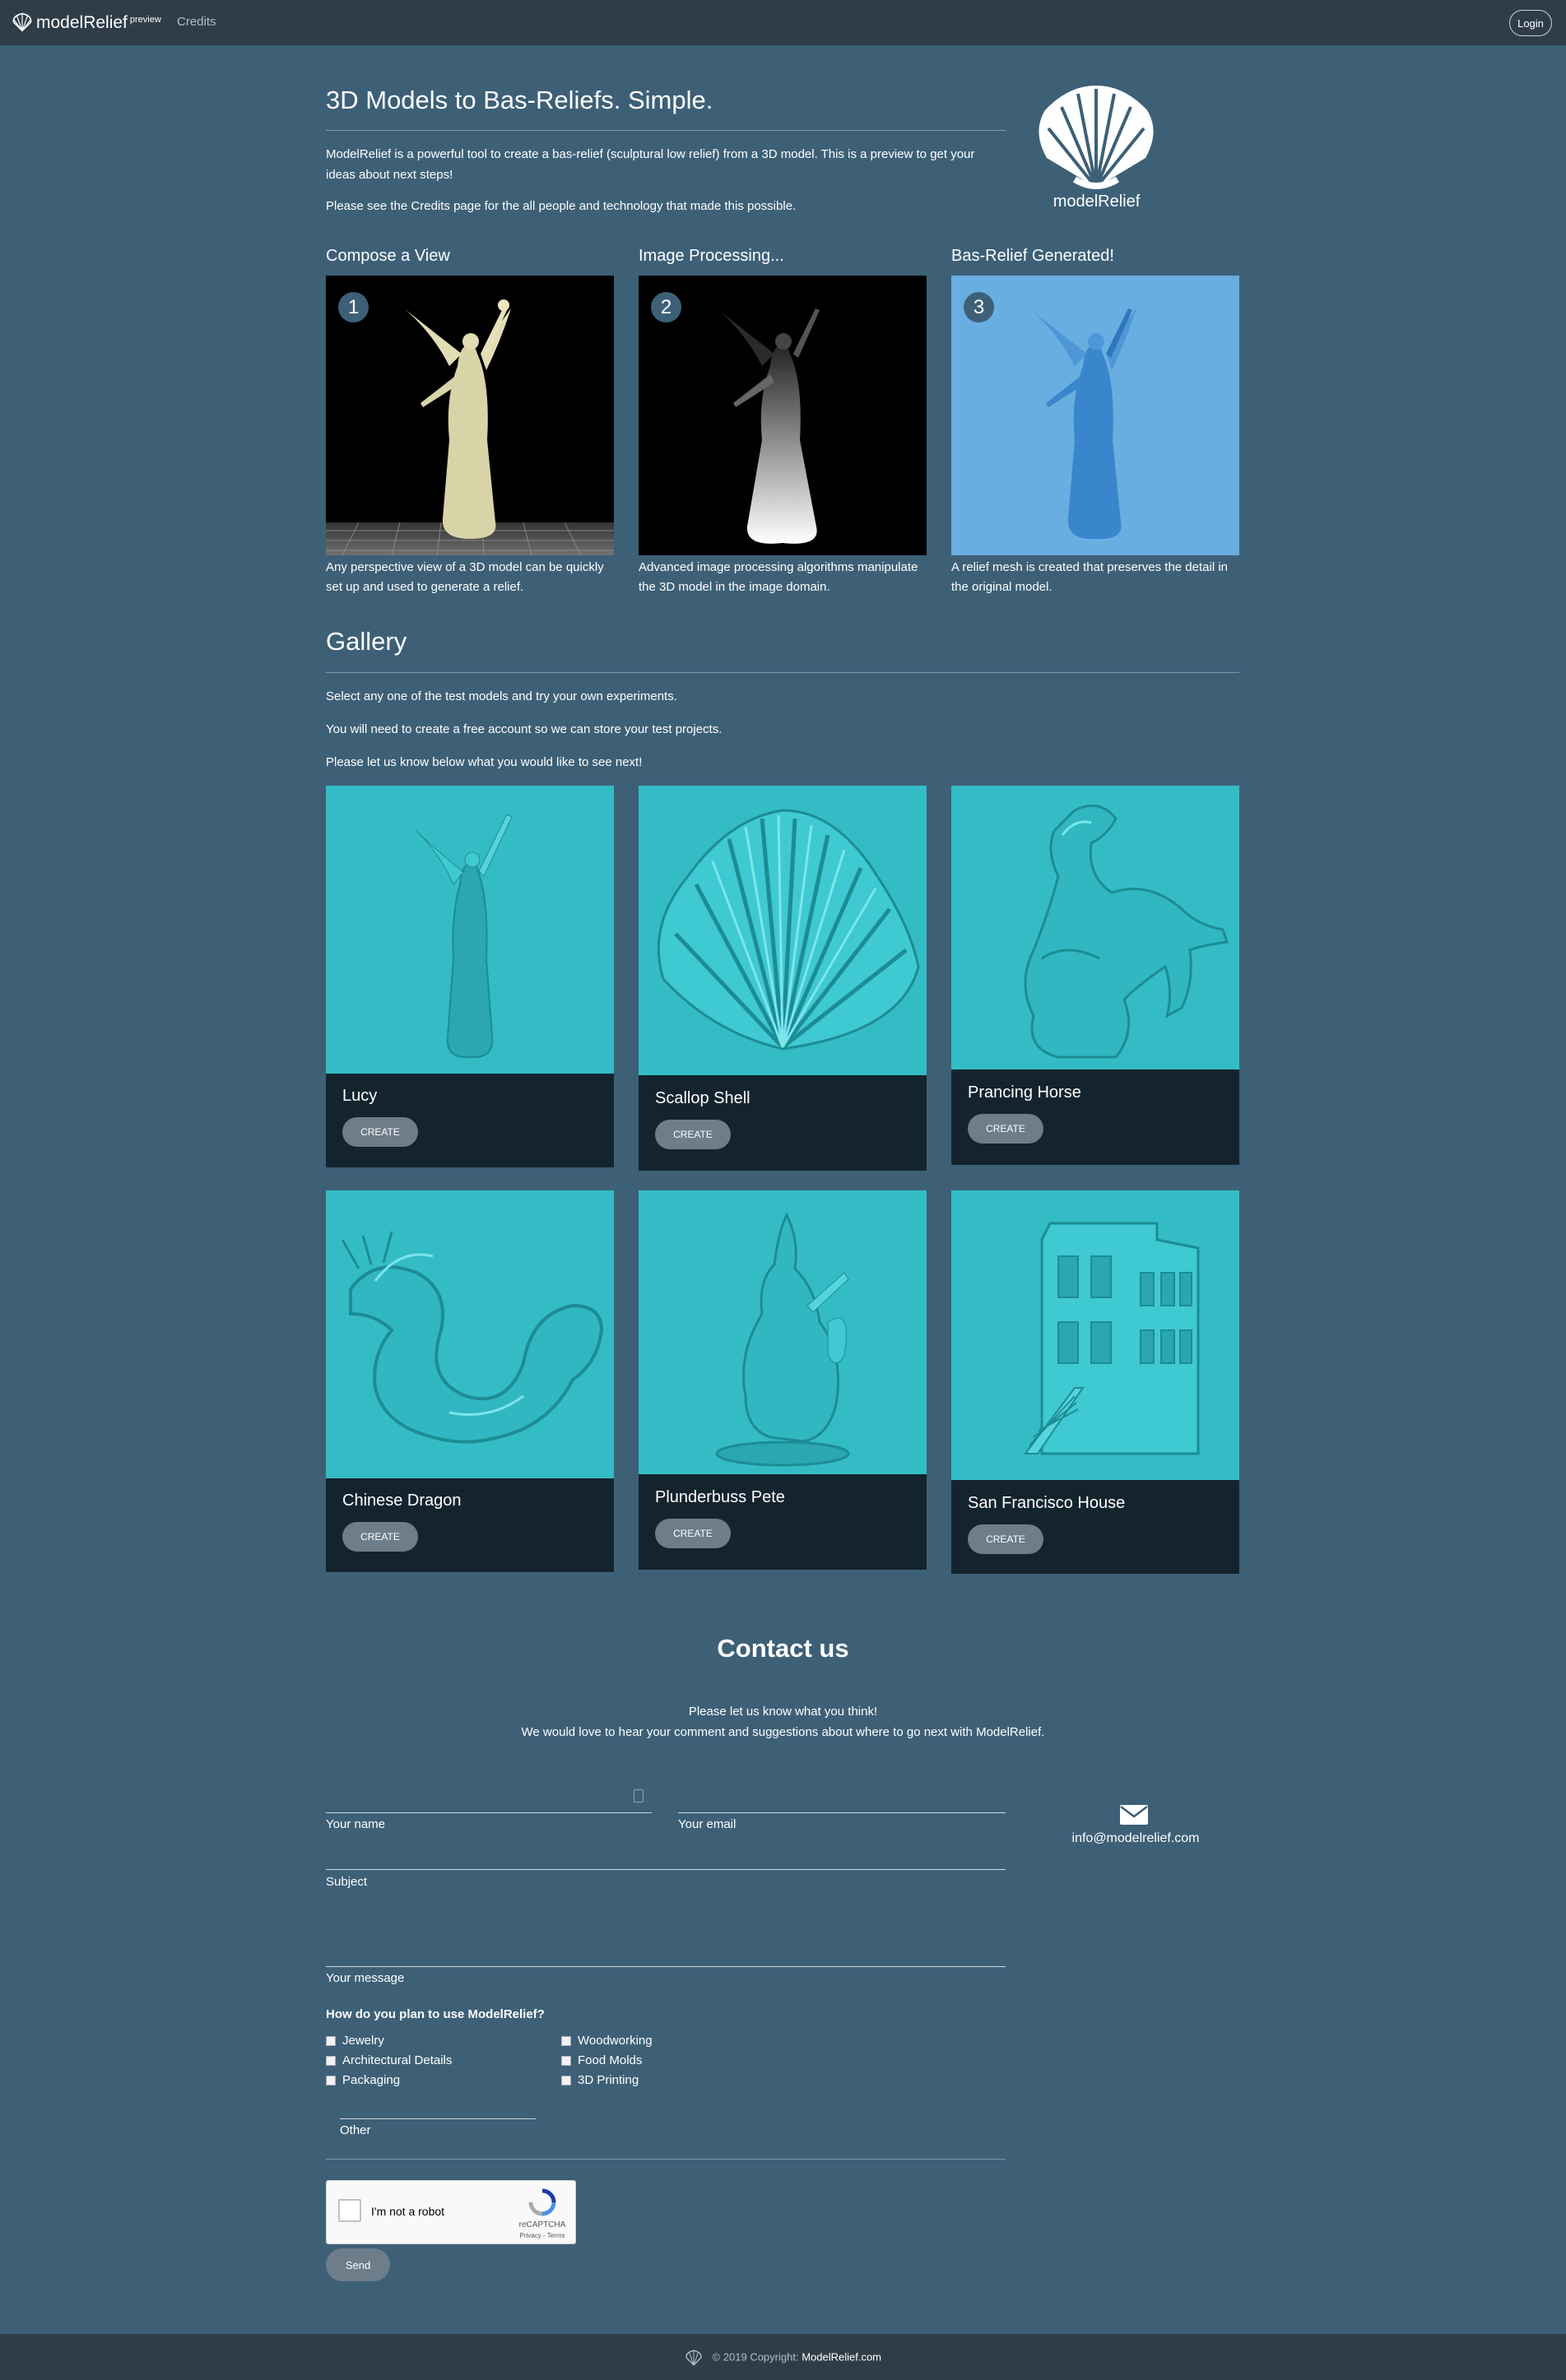  What do you see at coordinates (470, 1334) in the screenshot?
I see `gallery-image-chinese-dragon` at bounding box center [470, 1334].